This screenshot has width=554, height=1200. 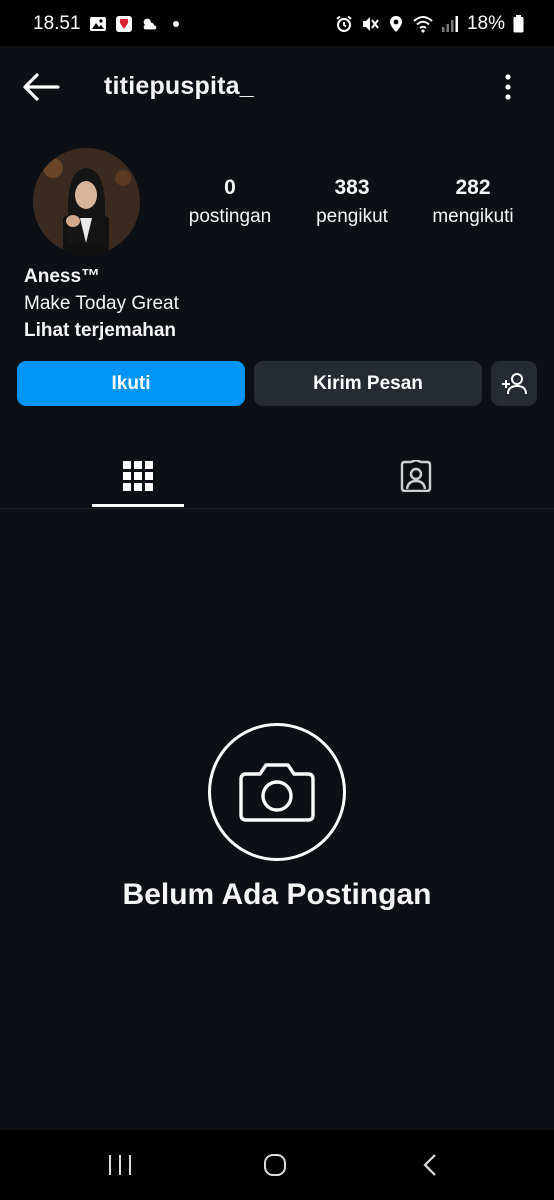 I want to click on clock: 18.51, so click(x=57, y=23).